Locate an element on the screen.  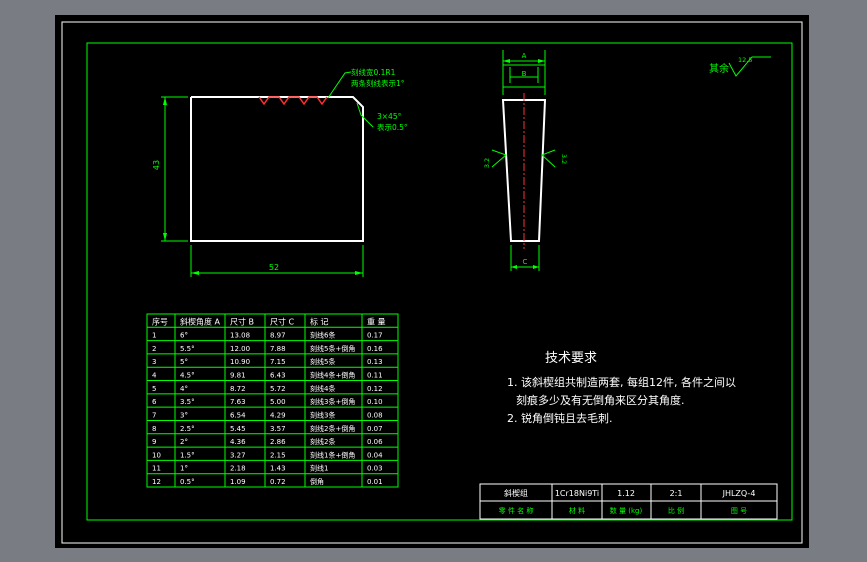
table-cell: 2.18 is located at coordinates (238, 469).